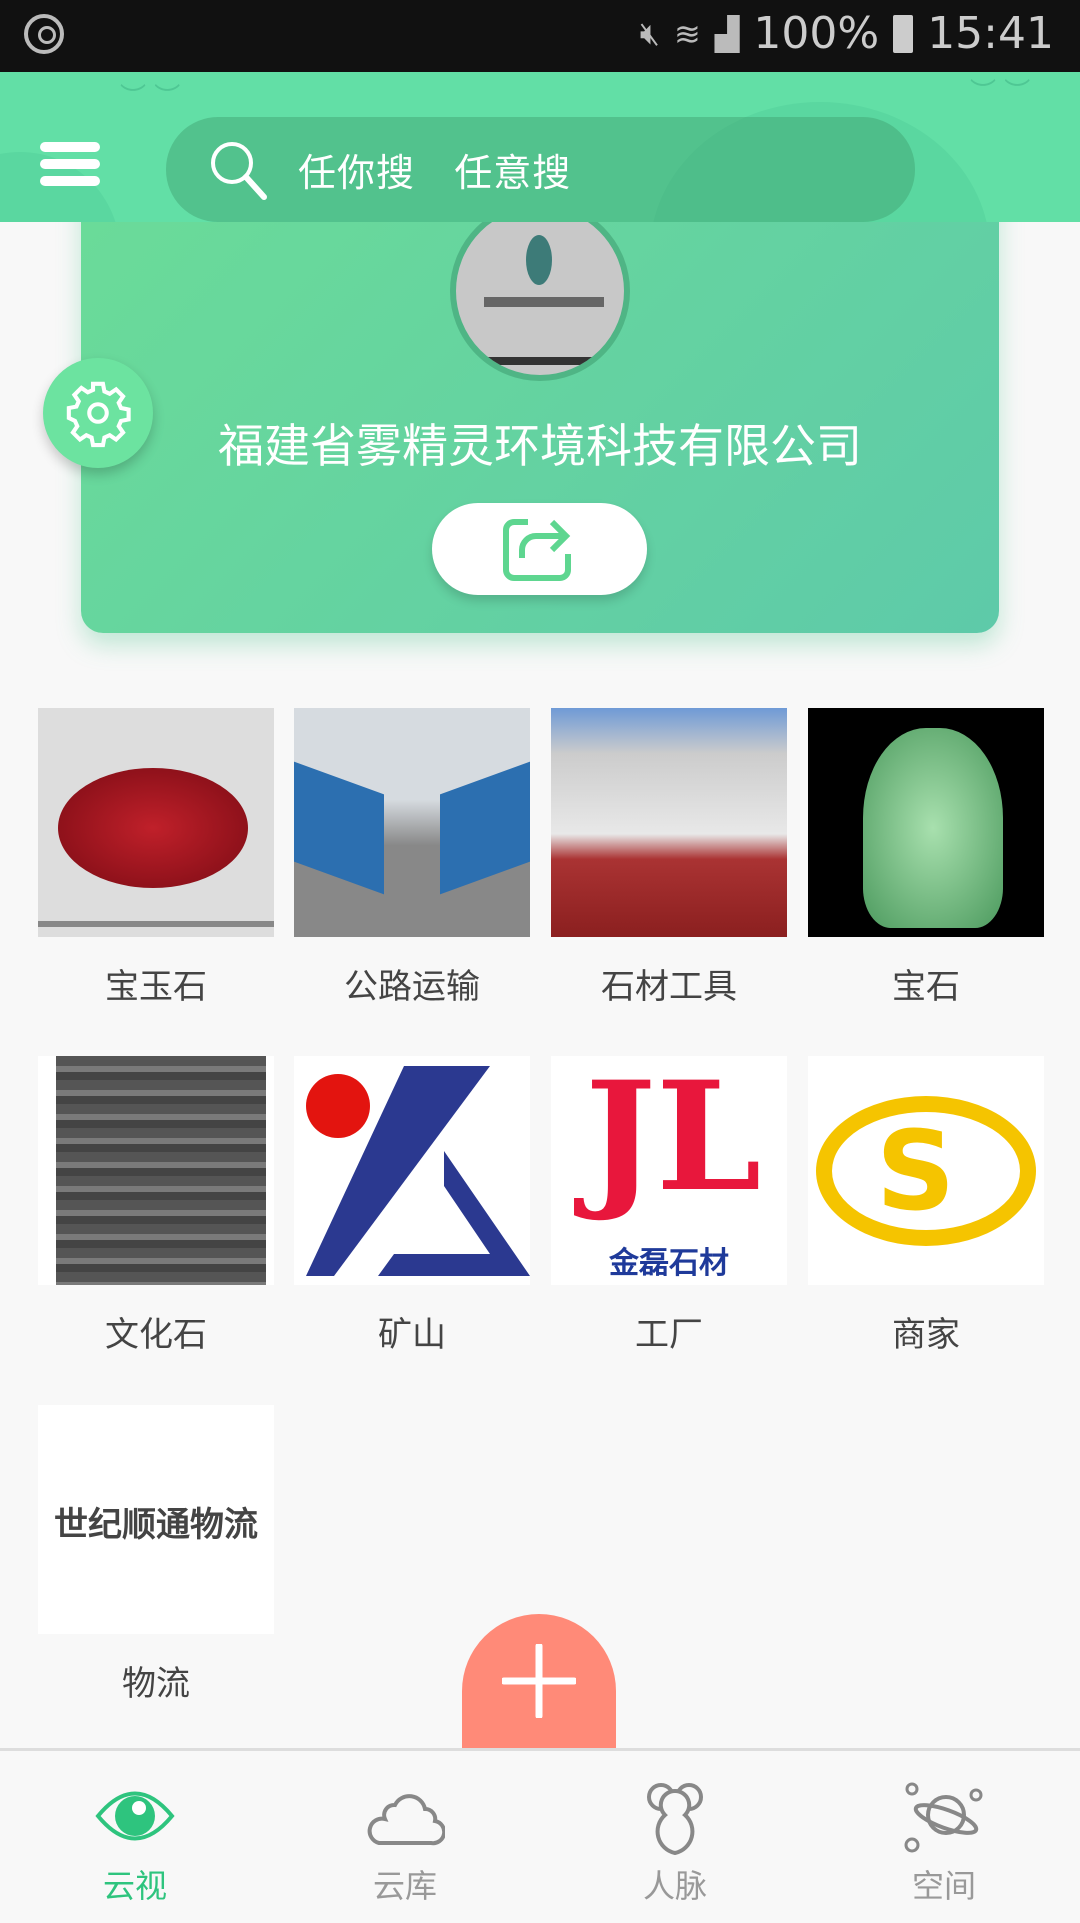 This screenshot has width=1080, height=1923. What do you see at coordinates (669, 987) in the screenshot?
I see `category-label: 石材工具` at bounding box center [669, 987].